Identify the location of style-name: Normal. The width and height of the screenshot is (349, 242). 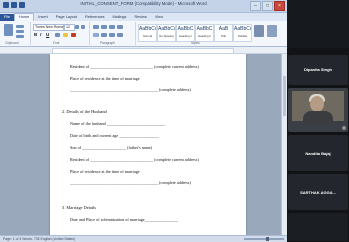
(147, 36).